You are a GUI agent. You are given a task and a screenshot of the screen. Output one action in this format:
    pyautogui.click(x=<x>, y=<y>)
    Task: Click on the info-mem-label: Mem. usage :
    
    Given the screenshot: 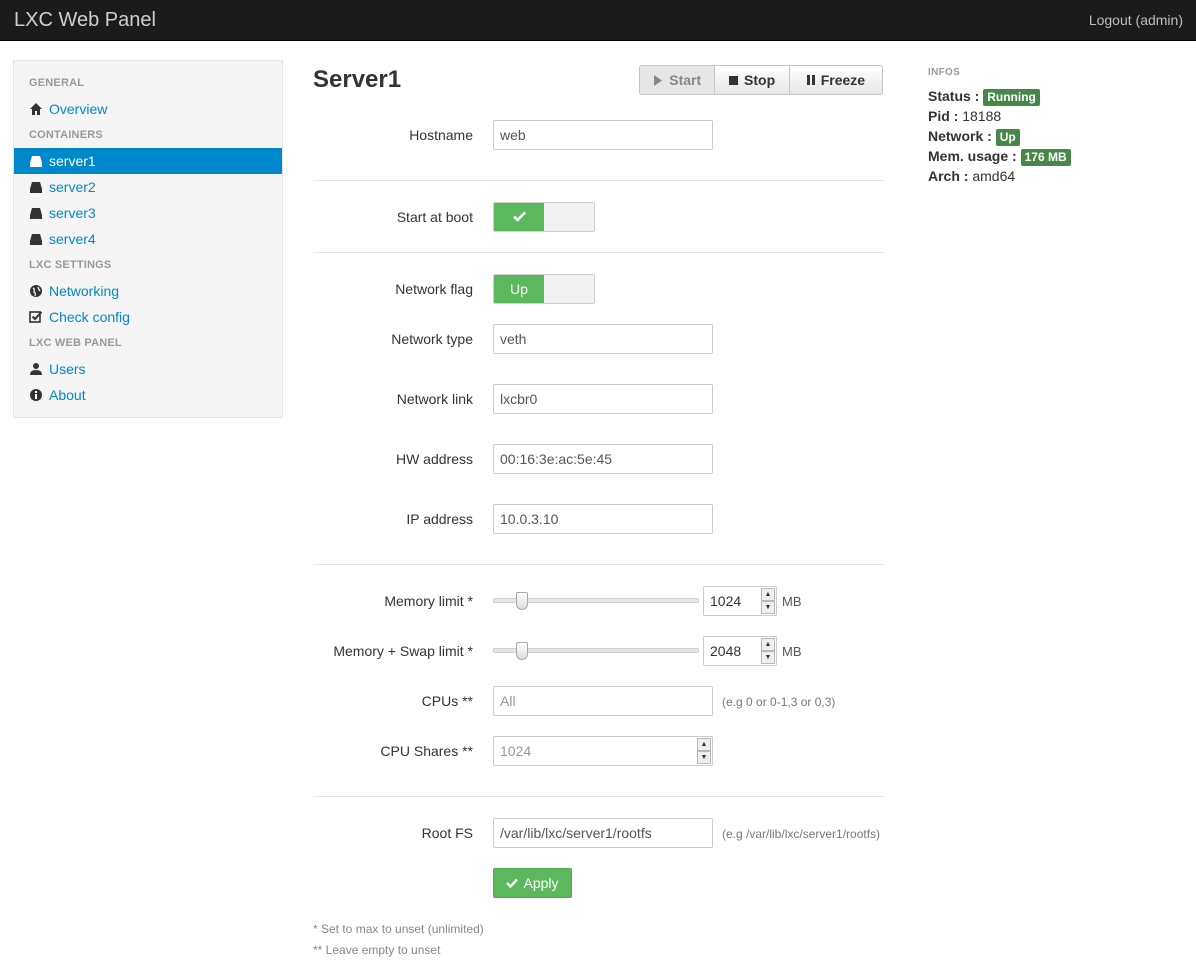 What is the action you would take?
    pyautogui.click(x=972, y=156)
    